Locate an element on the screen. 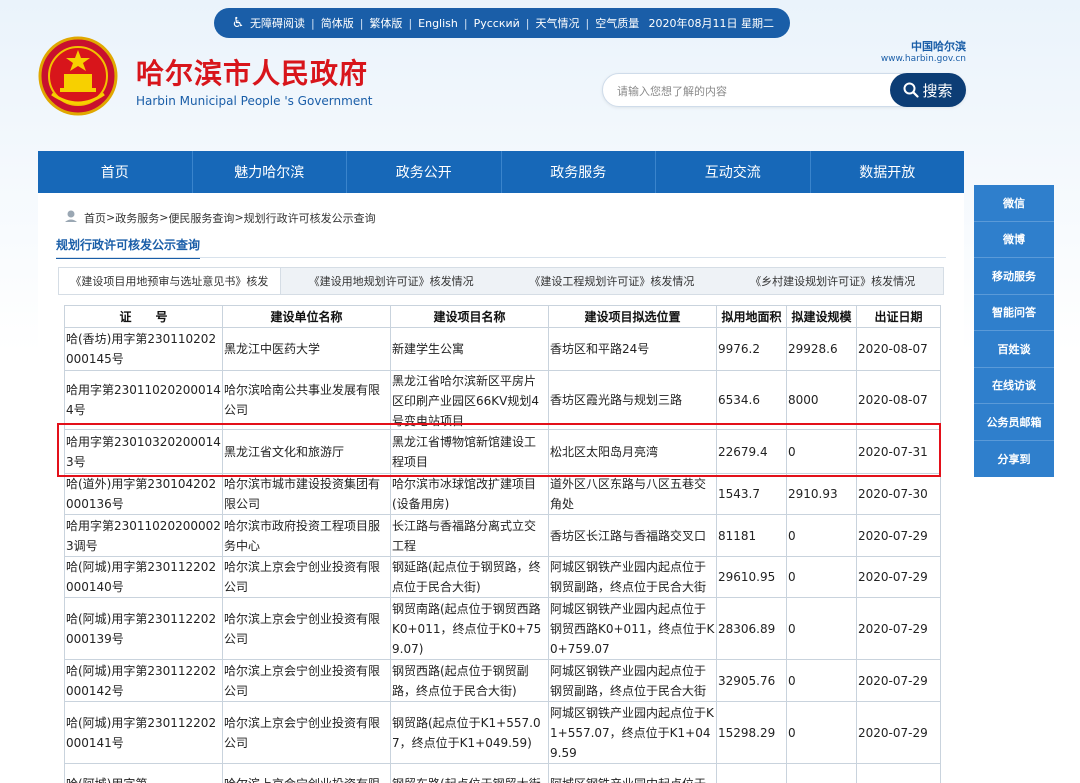 Image resolution: width=1080 pixels, height=783 pixels. cell-permit-no: 哈(阿城)用字第230112202000140号 is located at coordinates (143, 577).